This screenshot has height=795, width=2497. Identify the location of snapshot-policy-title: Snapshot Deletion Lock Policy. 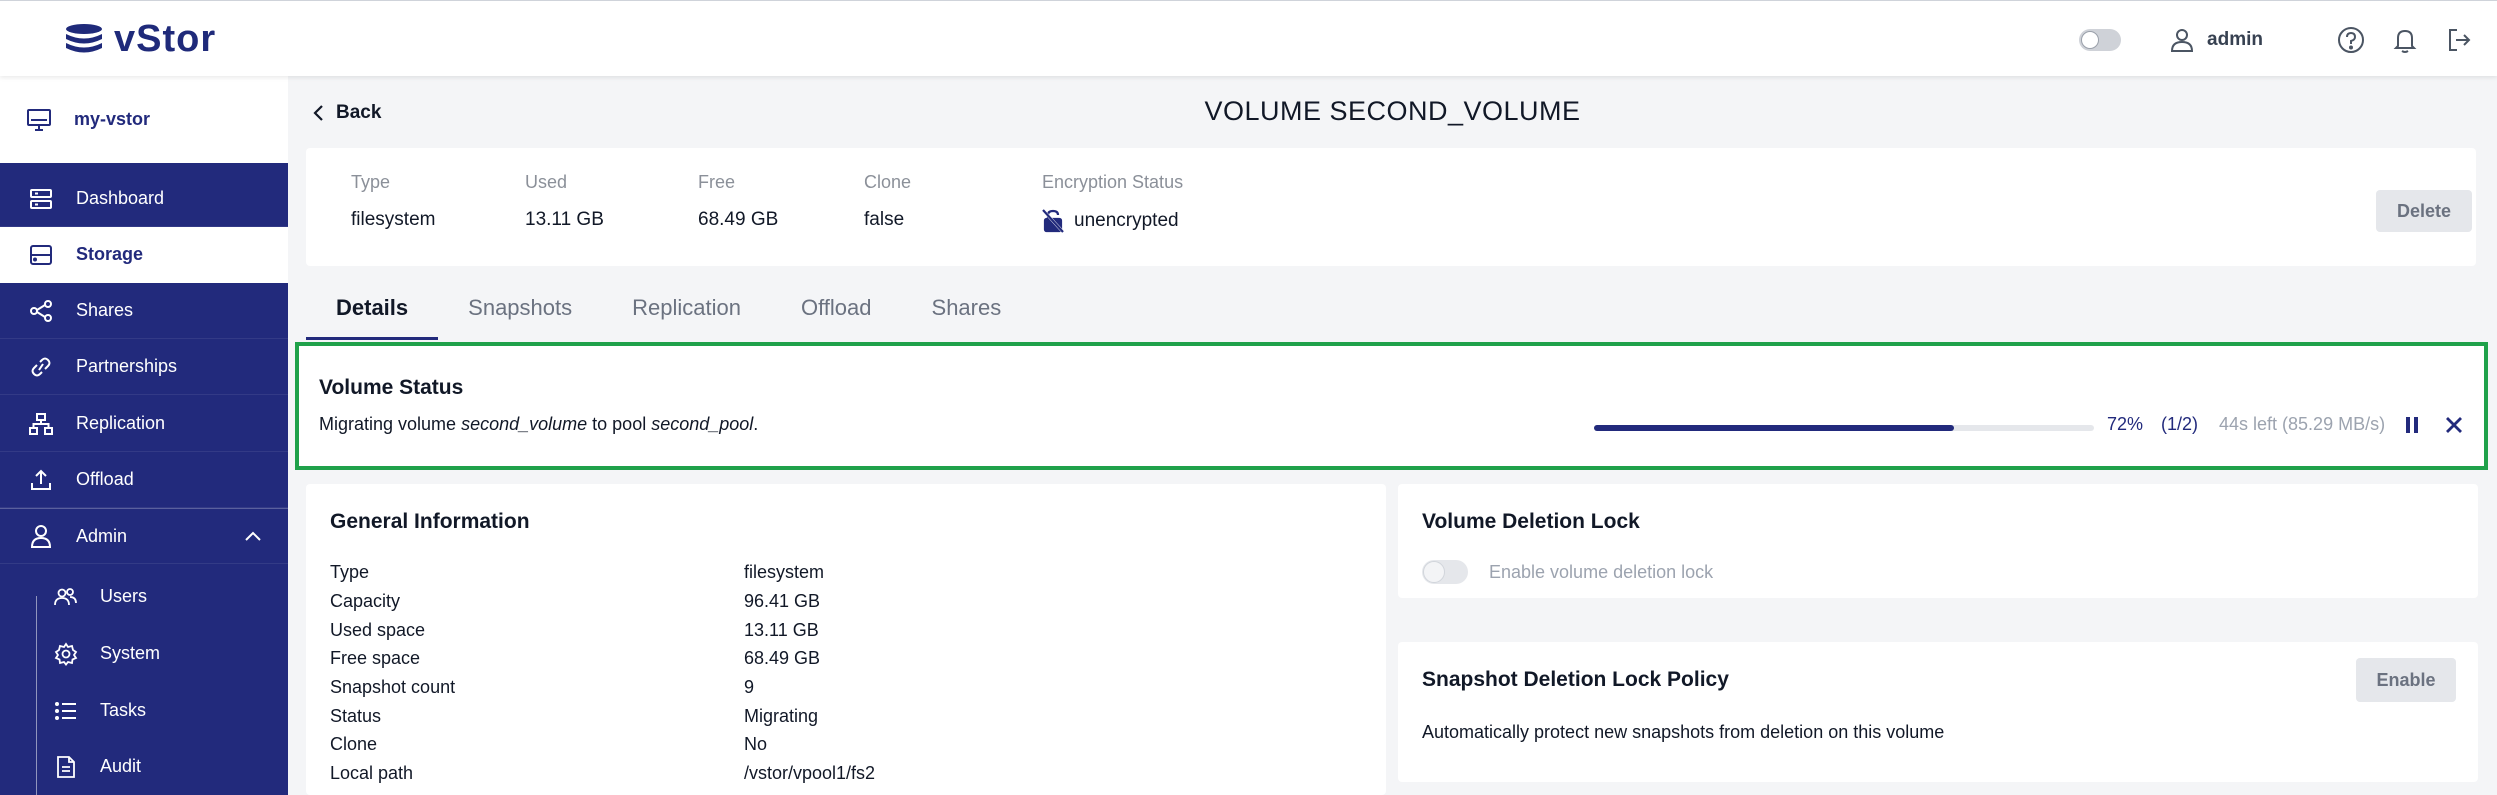
(1575, 679).